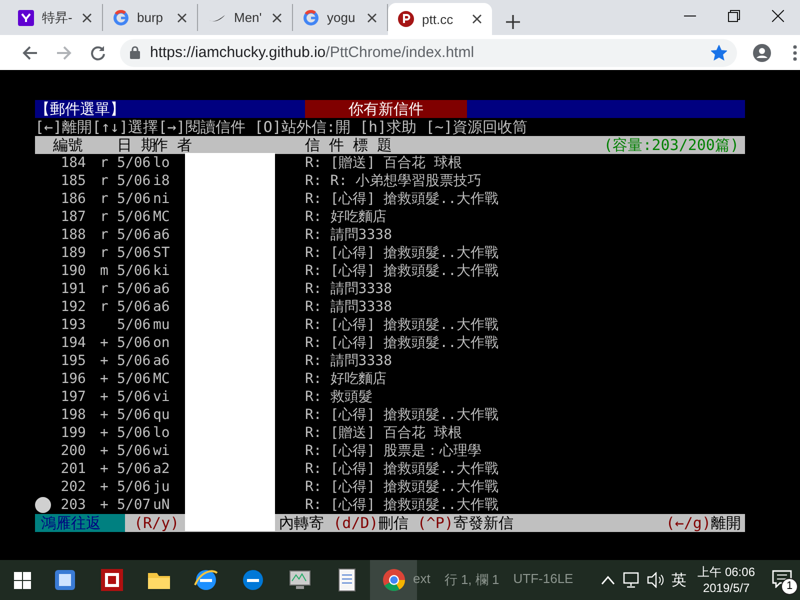 The height and width of the screenshot is (600, 800). What do you see at coordinates (688, 523) in the screenshot?
I see `command-key: (←/g)` at bounding box center [688, 523].